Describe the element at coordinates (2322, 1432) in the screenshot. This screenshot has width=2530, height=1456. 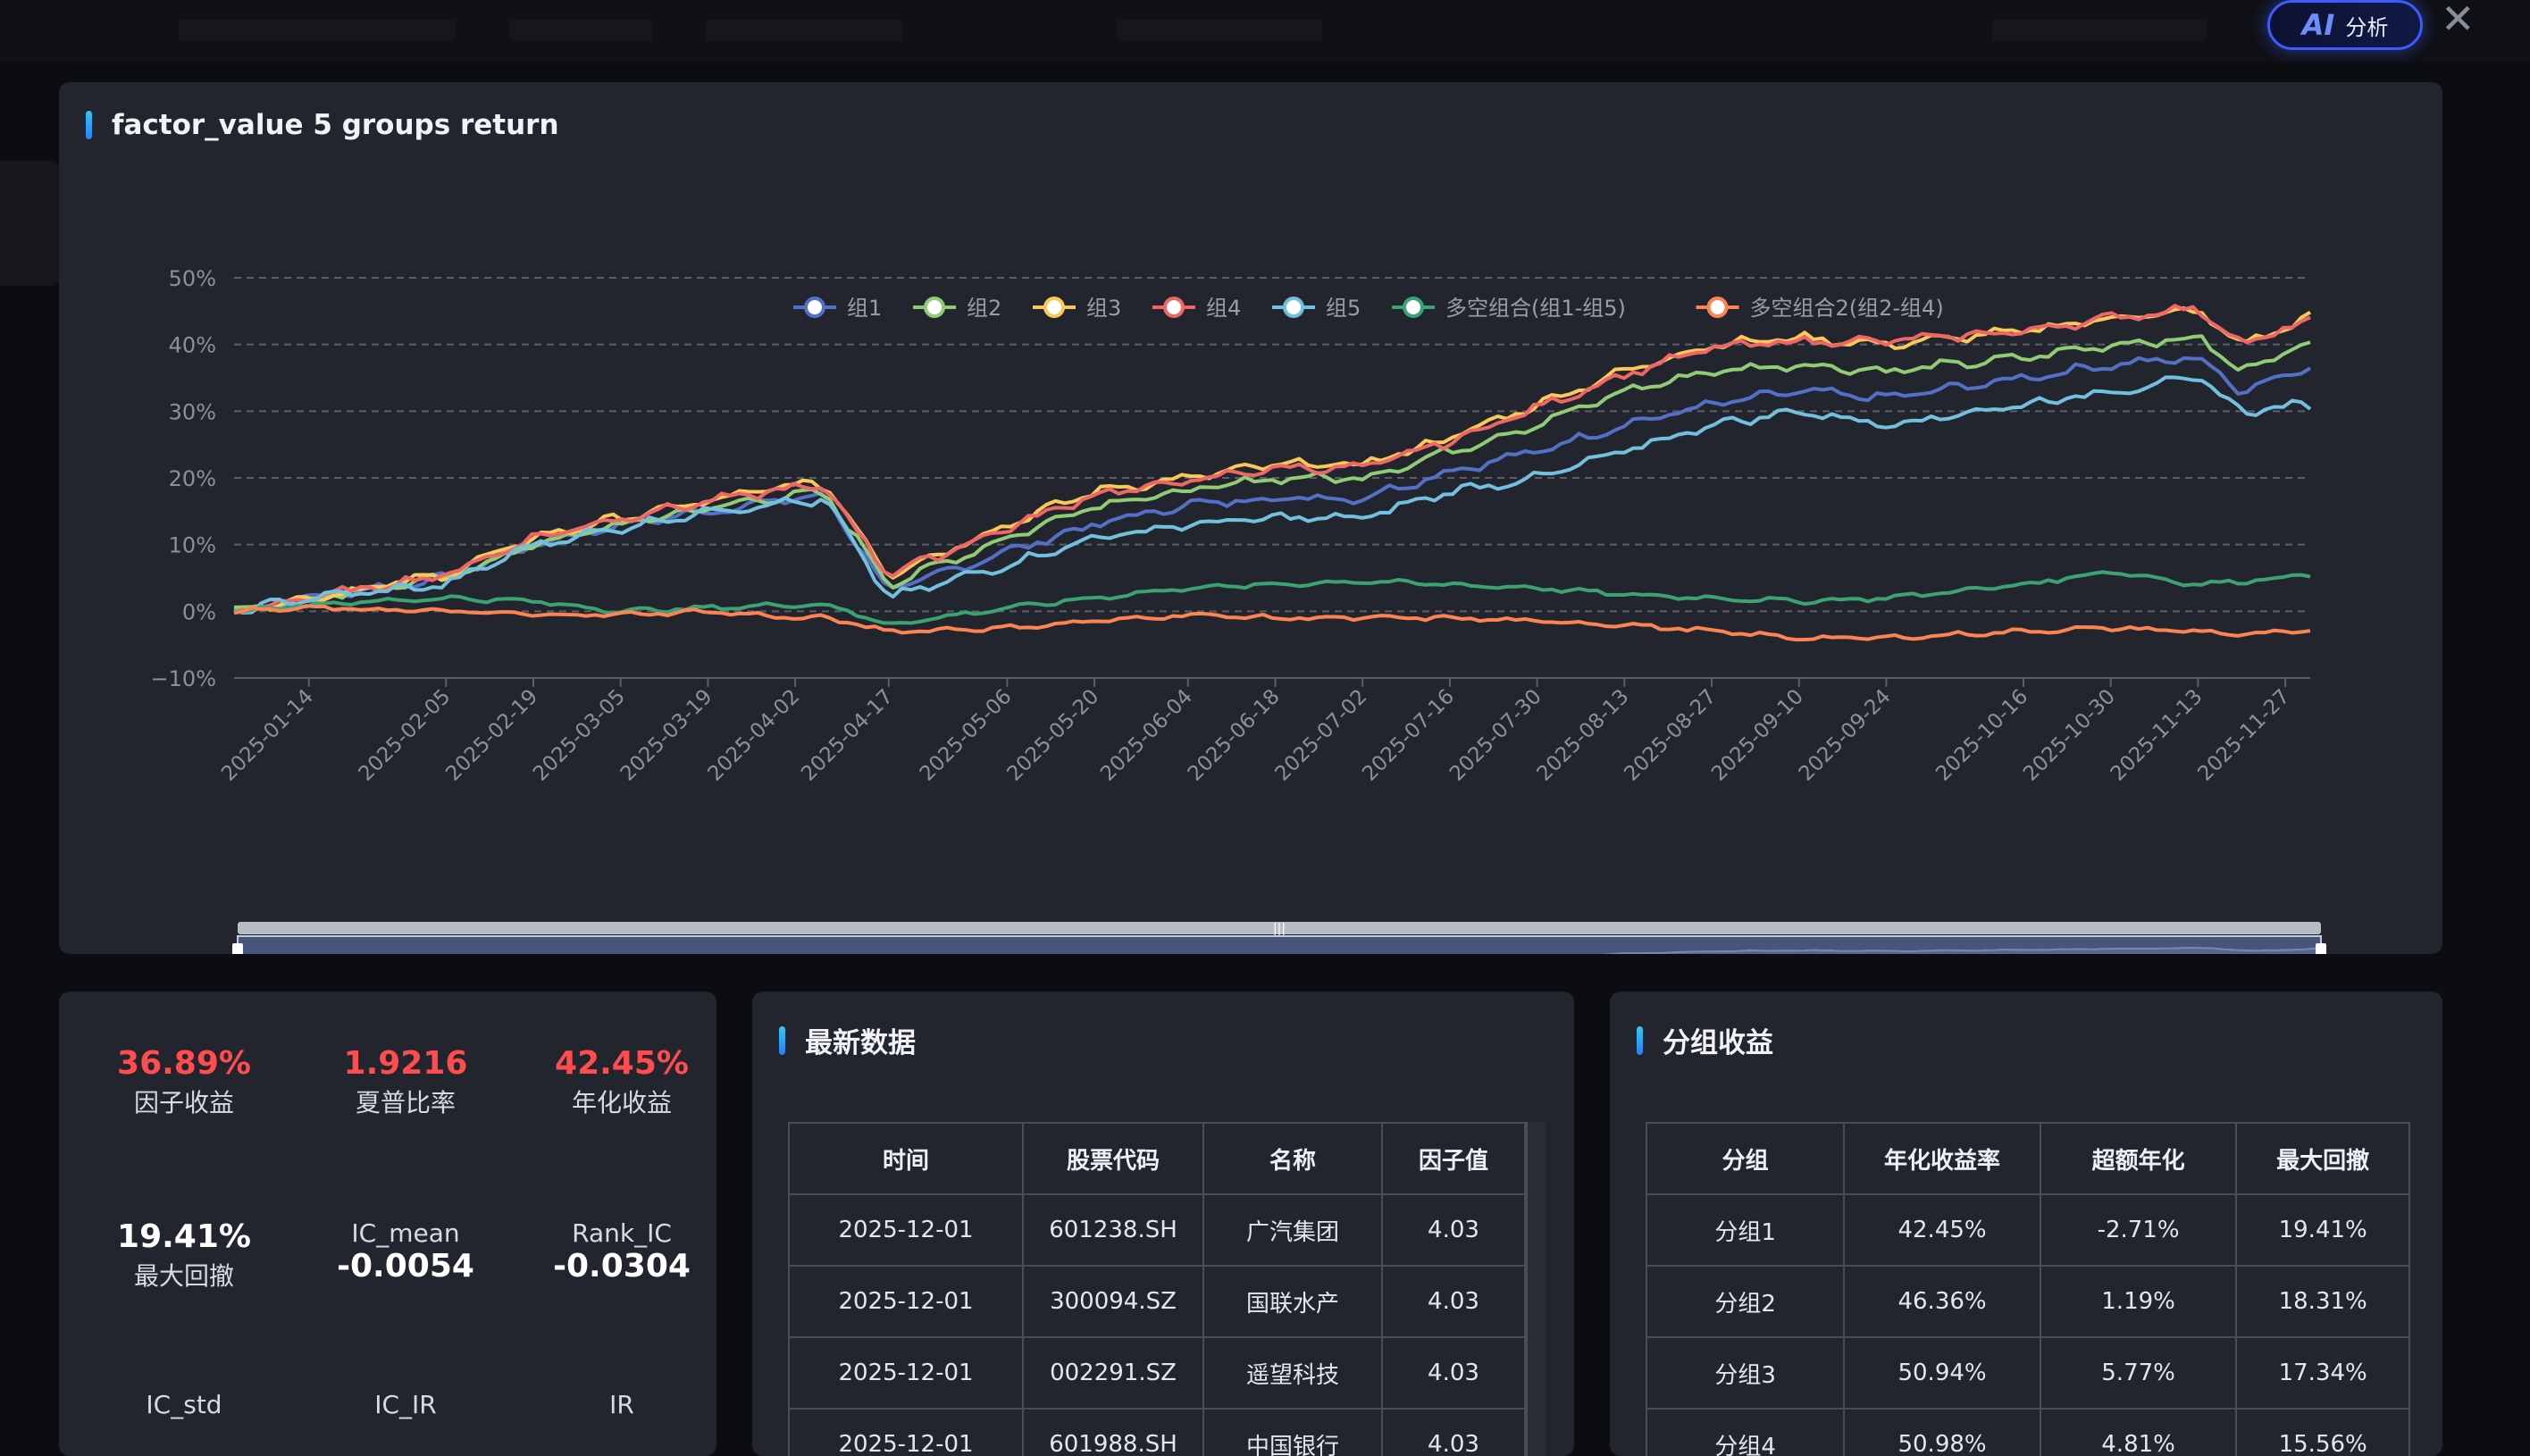
I see `table-cell: 15.56%` at that location.